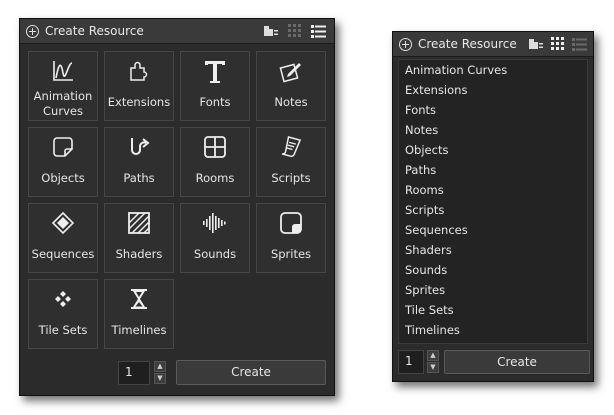 This screenshot has width=614, height=415. Describe the element at coordinates (493, 210) in the screenshot. I see `list-item: Scripts` at that location.